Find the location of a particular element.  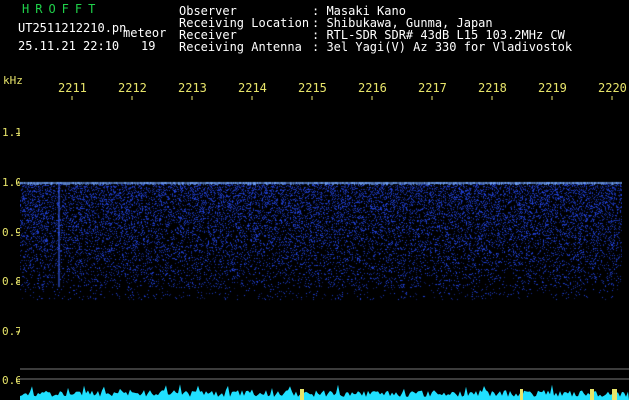

x-tick-label: 2211 is located at coordinates (72, 88).